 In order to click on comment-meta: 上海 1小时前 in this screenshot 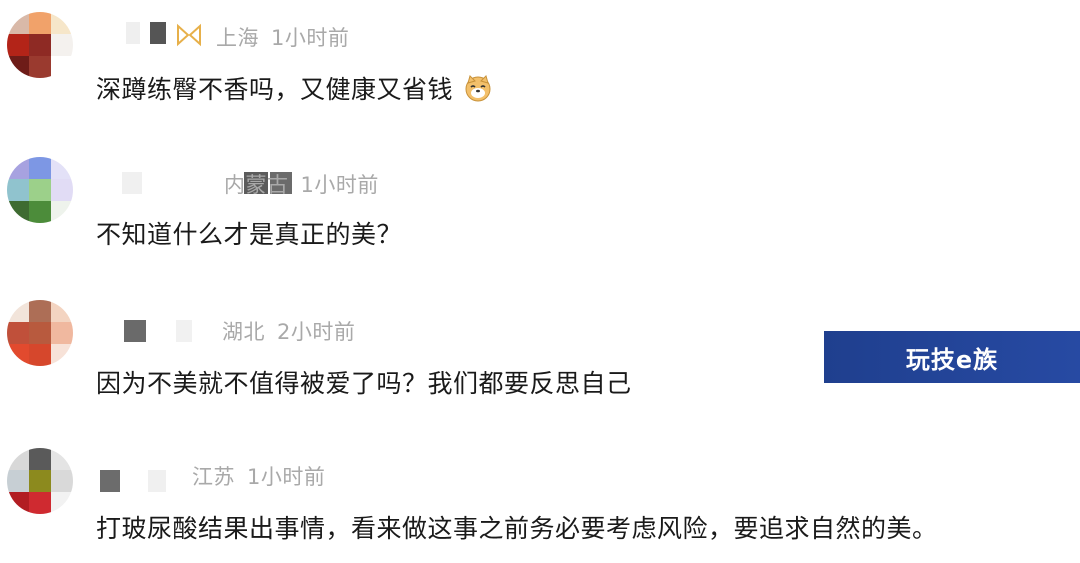, I will do `click(282, 37)`.